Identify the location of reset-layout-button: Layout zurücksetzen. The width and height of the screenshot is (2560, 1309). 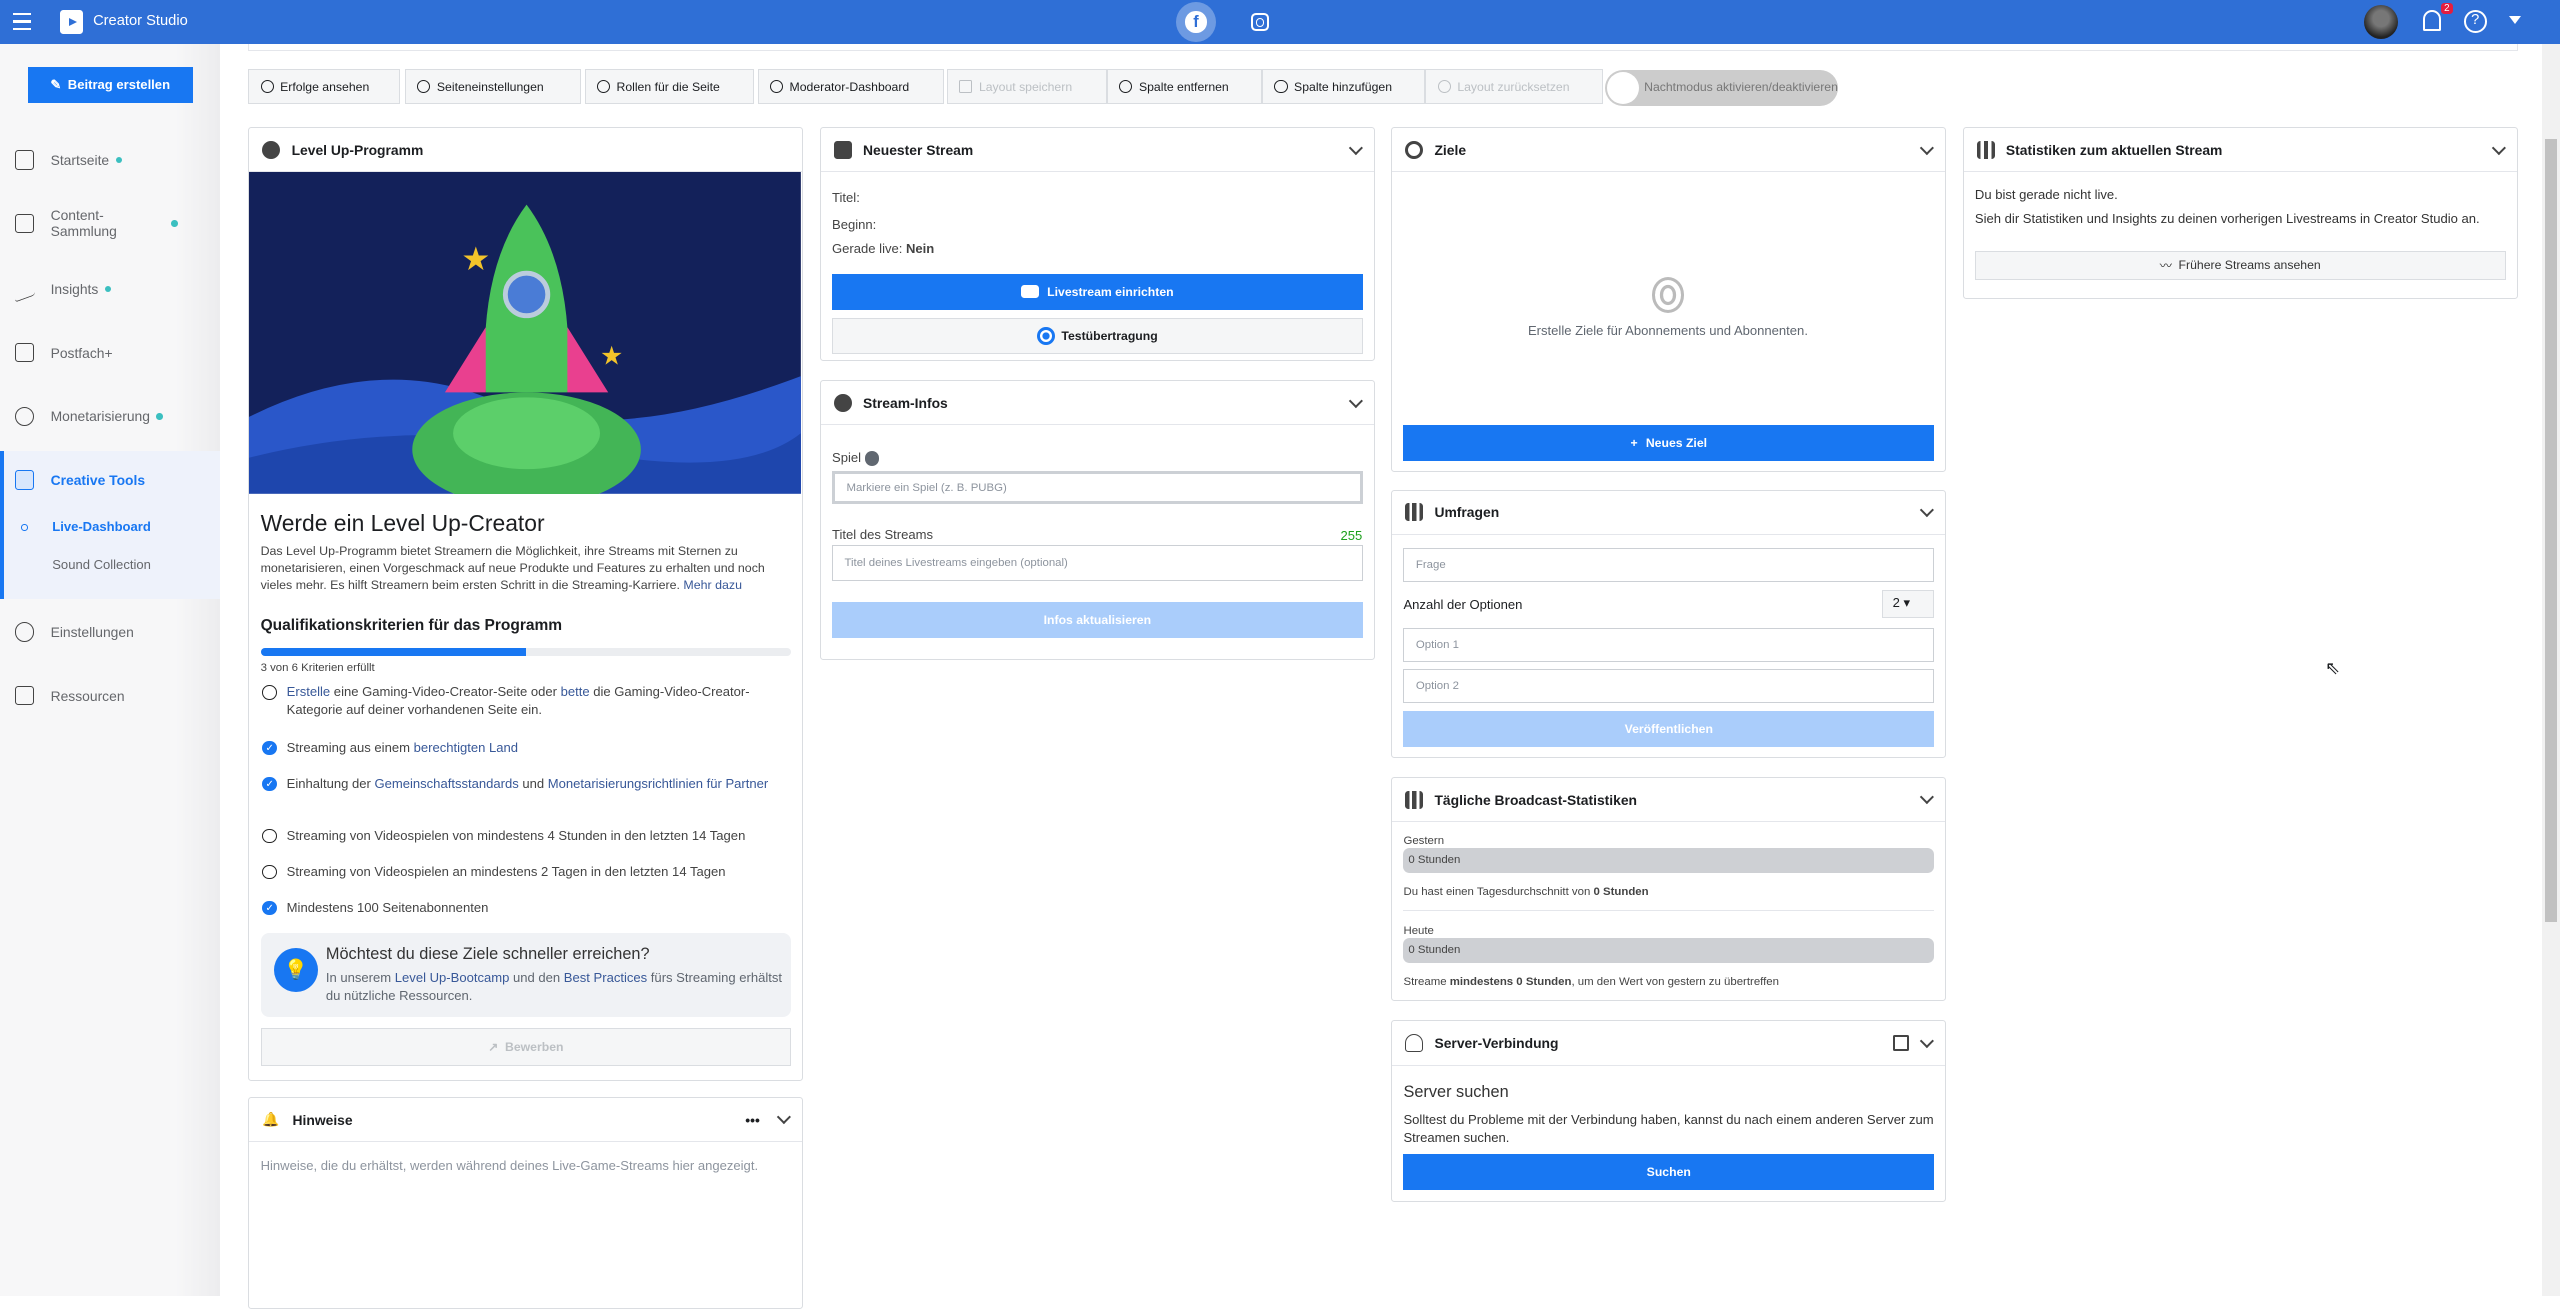
(1514, 86).